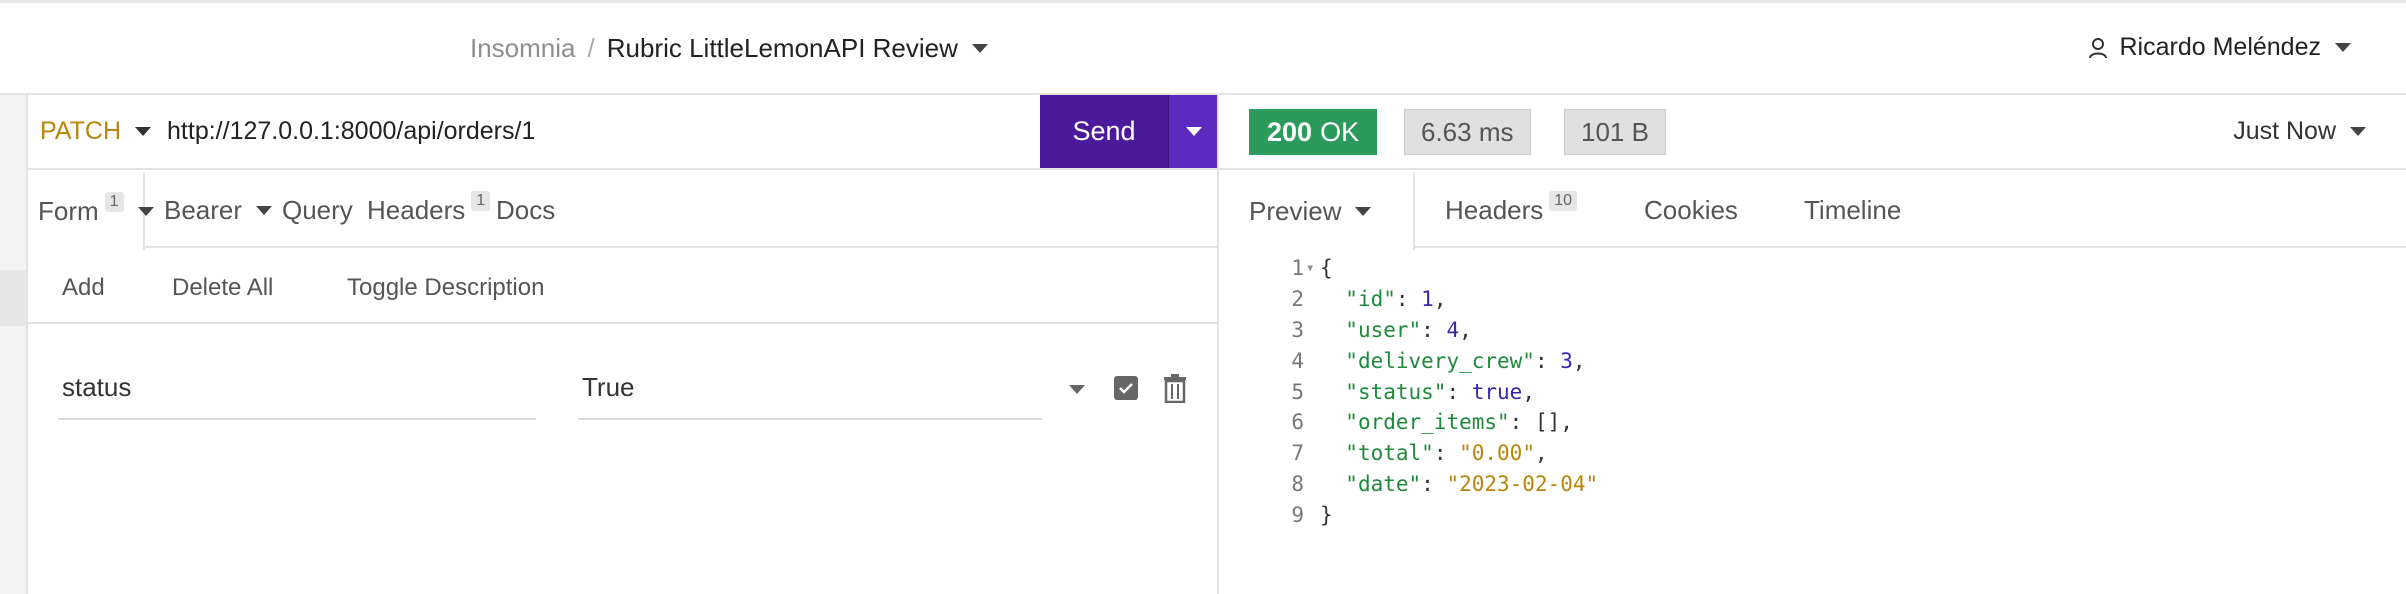  What do you see at coordinates (1566, 360) in the screenshot?
I see `json-value: 3` at bounding box center [1566, 360].